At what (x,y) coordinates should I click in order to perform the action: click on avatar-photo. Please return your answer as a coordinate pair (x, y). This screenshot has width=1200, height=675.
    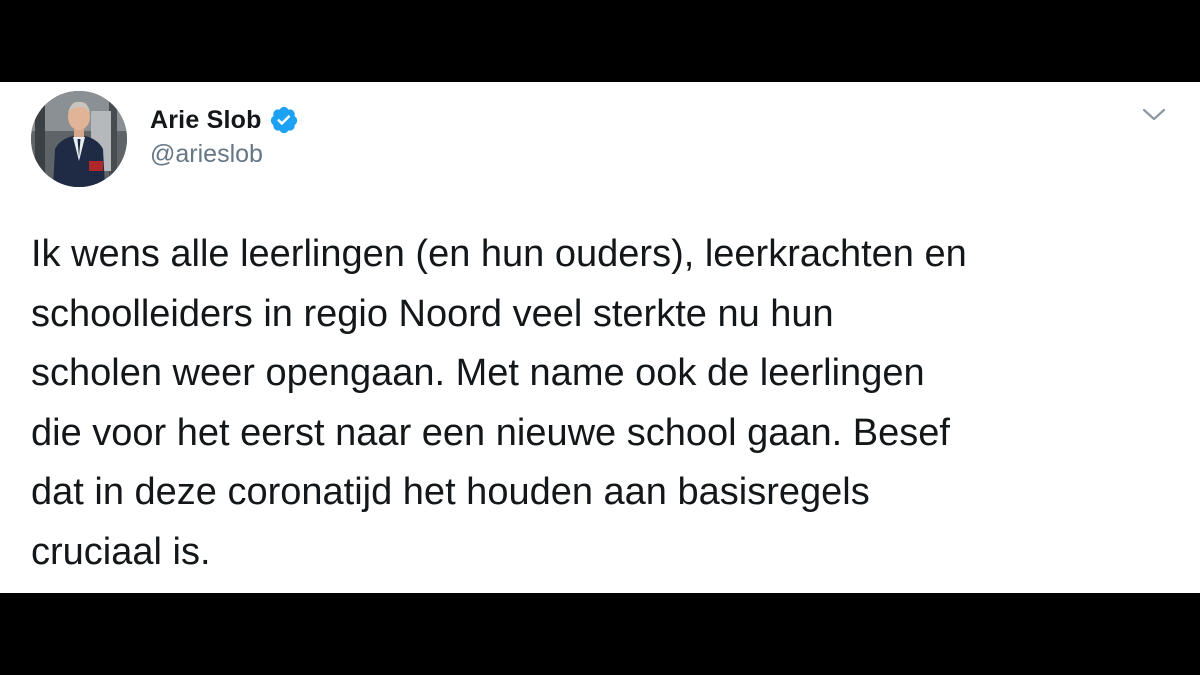
    Looking at the image, I should click on (79, 139).